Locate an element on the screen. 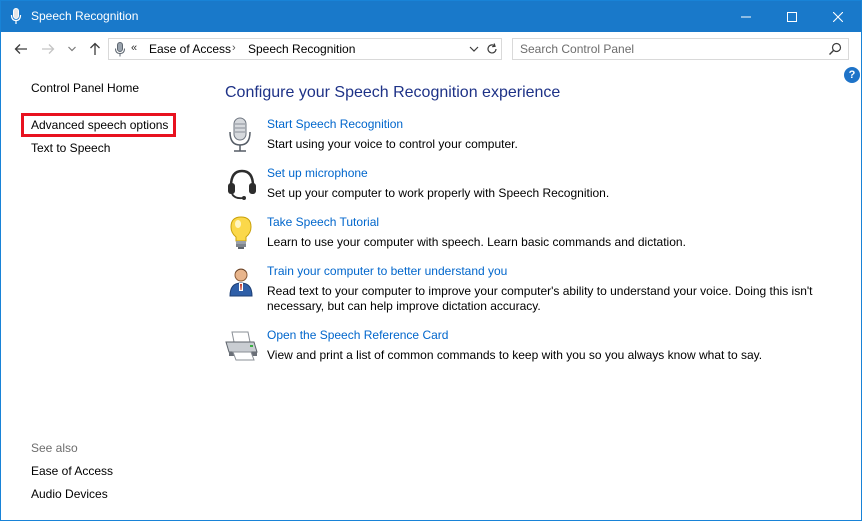  close-icon is located at coordinates (838, 16).